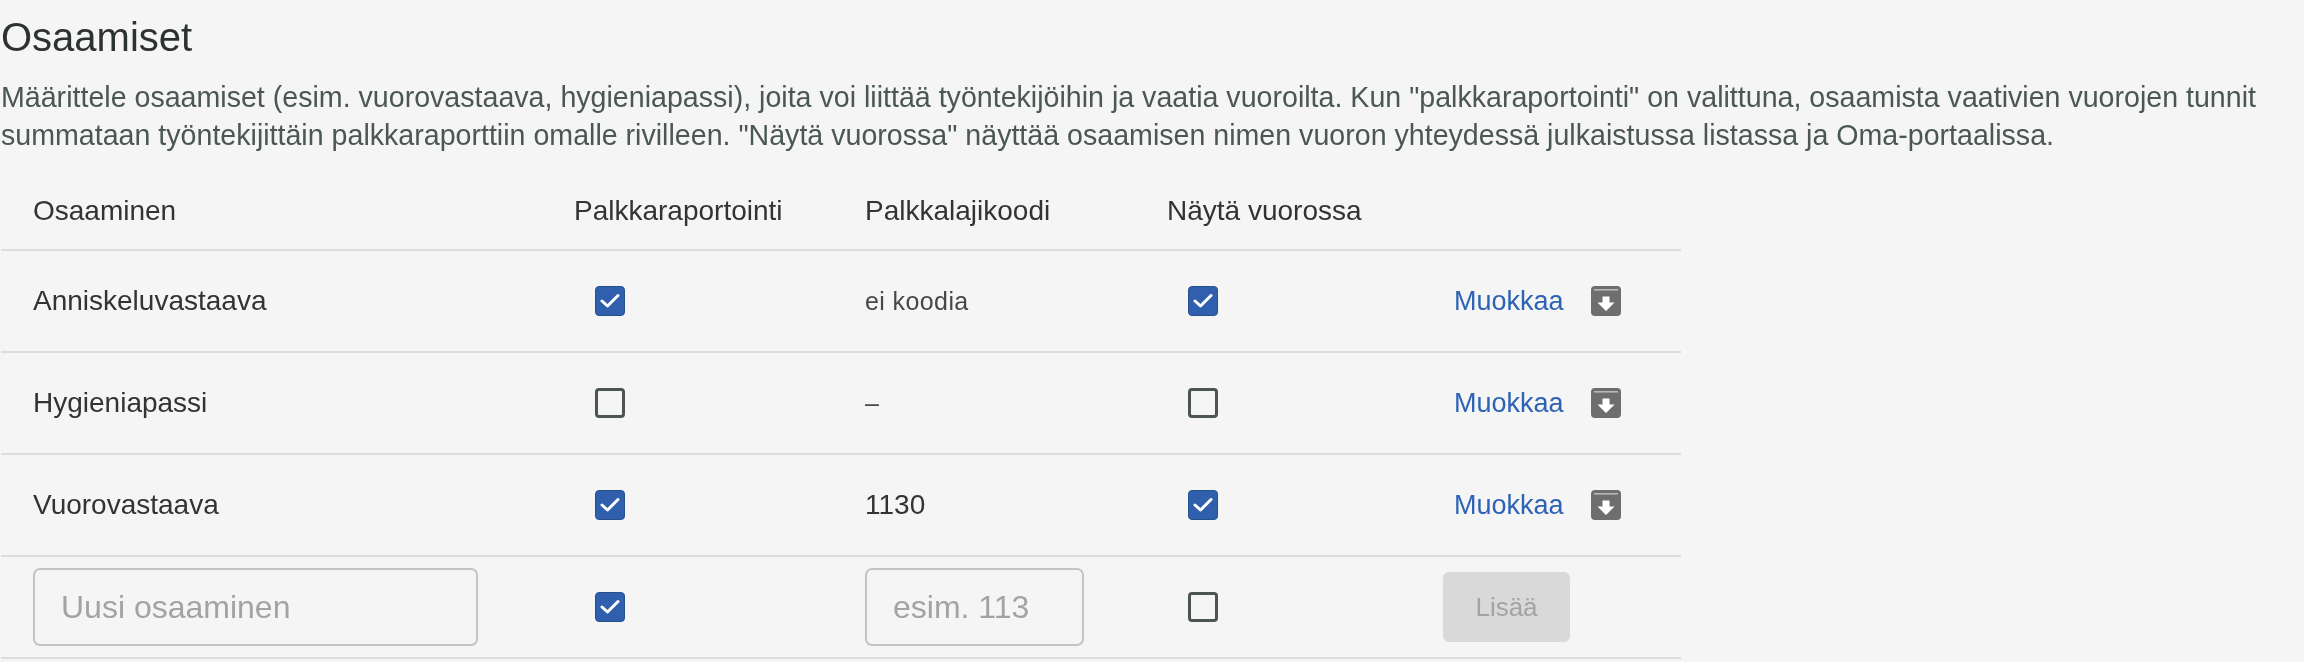 This screenshot has height=662, width=2304. Describe the element at coordinates (120, 403) in the screenshot. I see `skill-name: Hygieniapassi` at that location.